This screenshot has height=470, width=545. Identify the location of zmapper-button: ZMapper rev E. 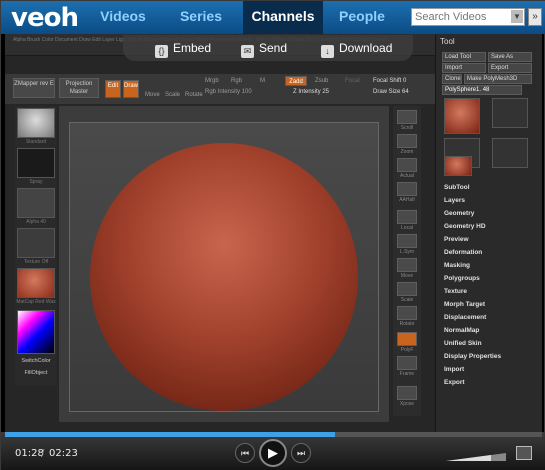
(34, 88).